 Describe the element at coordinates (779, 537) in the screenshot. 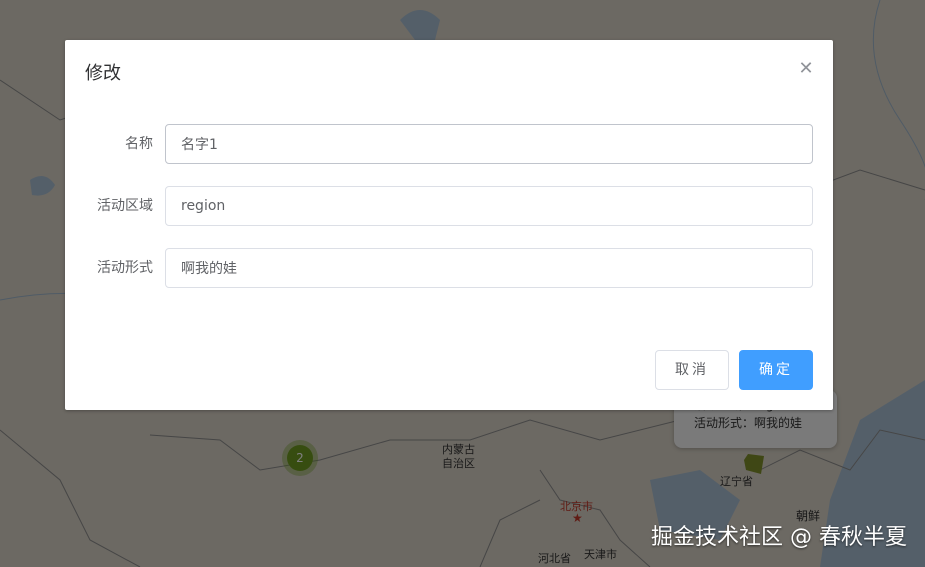

I see `watermark: 掘金技术社区 @ 春秋半夏` at that location.